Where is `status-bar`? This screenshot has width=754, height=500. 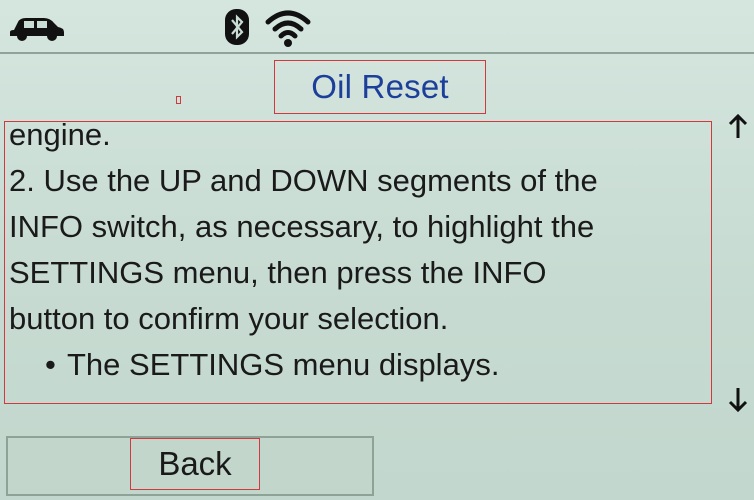 status-bar is located at coordinates (377, 26).